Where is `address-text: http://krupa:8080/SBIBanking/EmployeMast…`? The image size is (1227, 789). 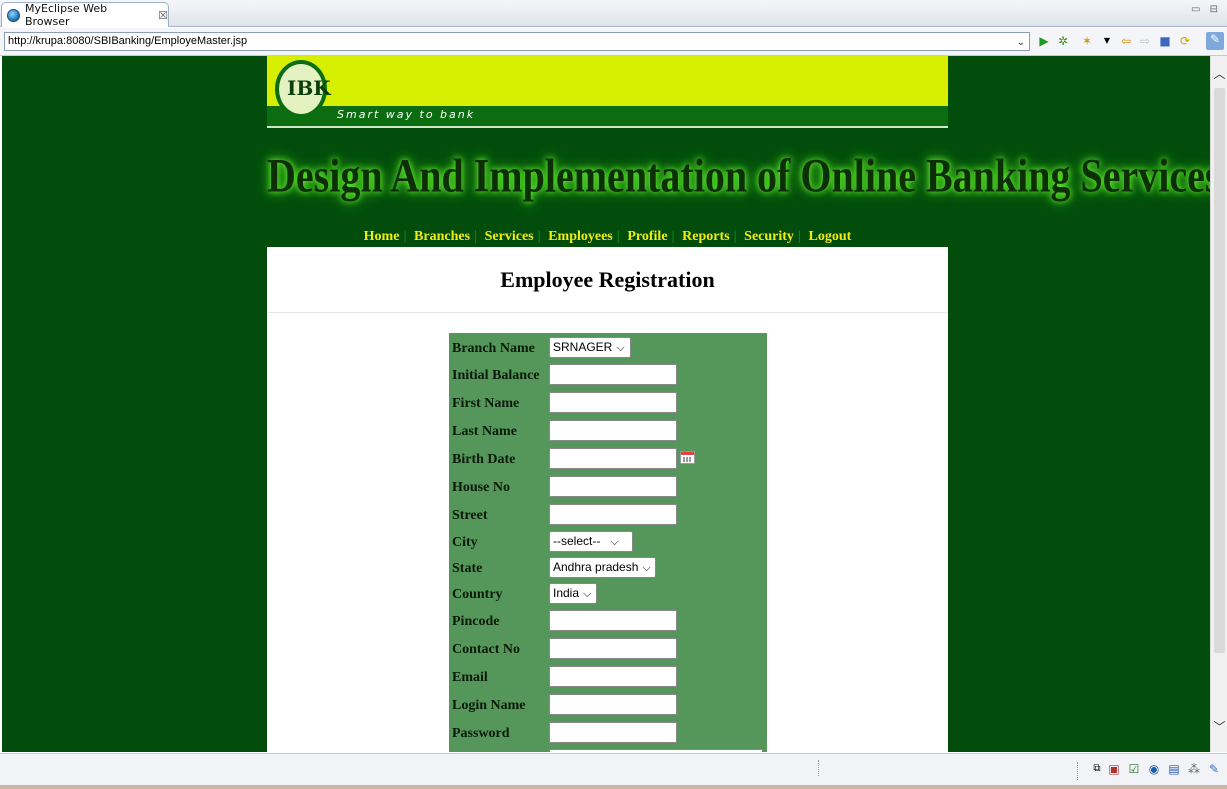
address-text: http://krupa:8080/SBIBanking/EmployeMast… is located at coordinates (128, 41).